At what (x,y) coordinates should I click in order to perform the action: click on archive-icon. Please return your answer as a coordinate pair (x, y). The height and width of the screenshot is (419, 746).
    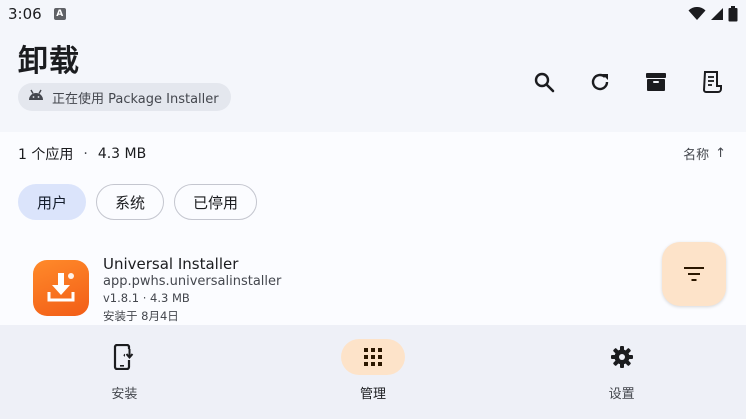
    Looking at the image, I should click on (656, 82).